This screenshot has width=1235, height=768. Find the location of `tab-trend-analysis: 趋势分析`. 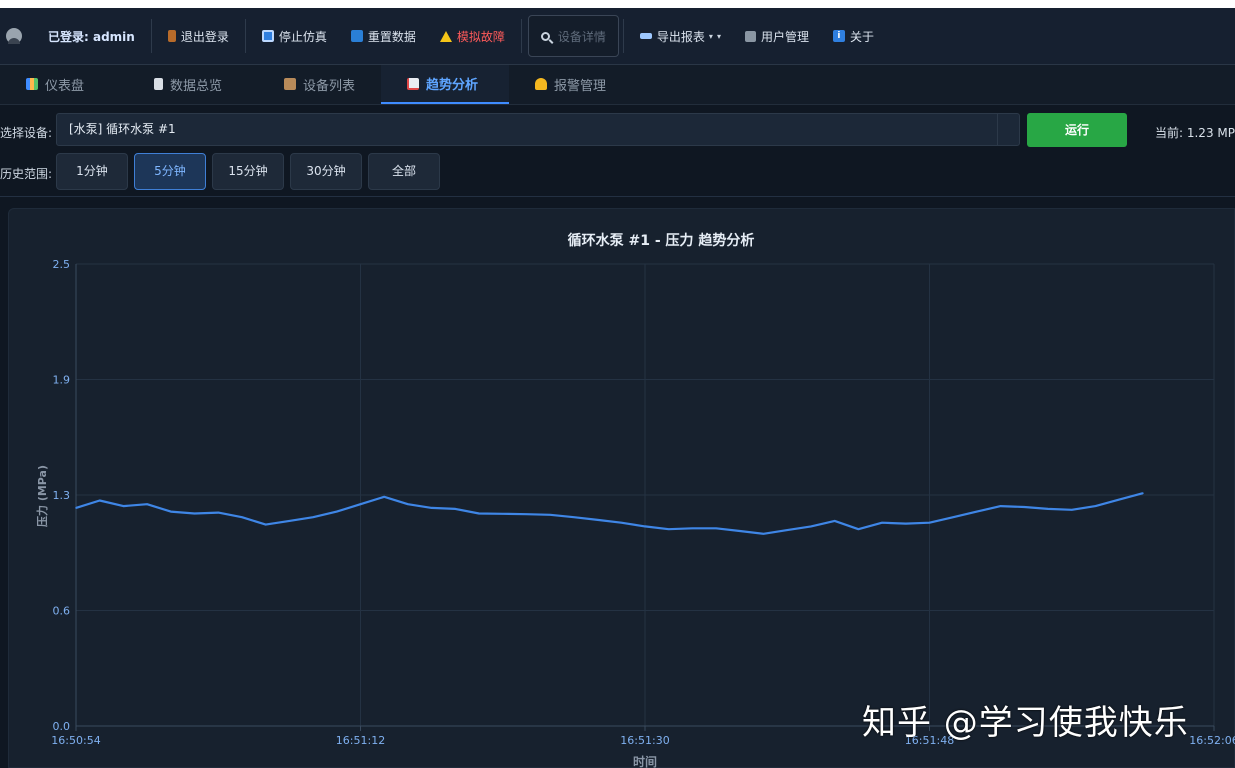

tab-trend-analysis: 趋势分析 is located at coordinates (445, 84).